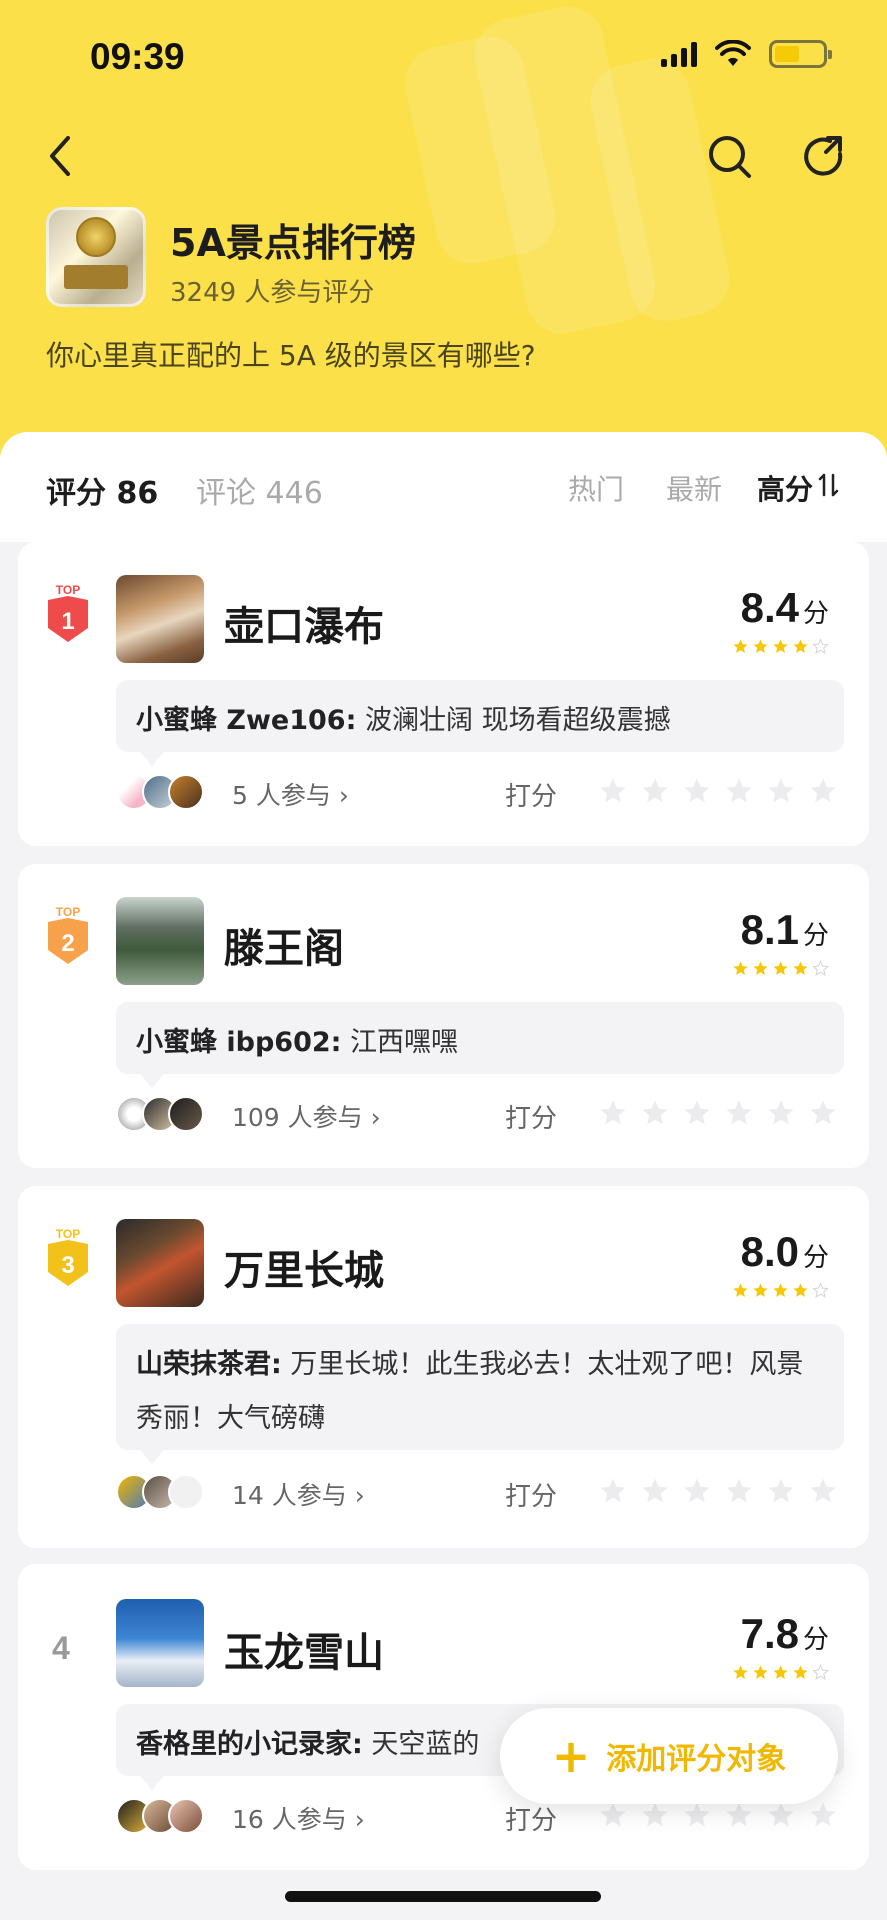 The width and height of the screenshot is (887, 1920). Describe the element at coordinates (669, 1756) in the screenshot. I see `add-rating-object-button: + 添加评分对象` at that location.